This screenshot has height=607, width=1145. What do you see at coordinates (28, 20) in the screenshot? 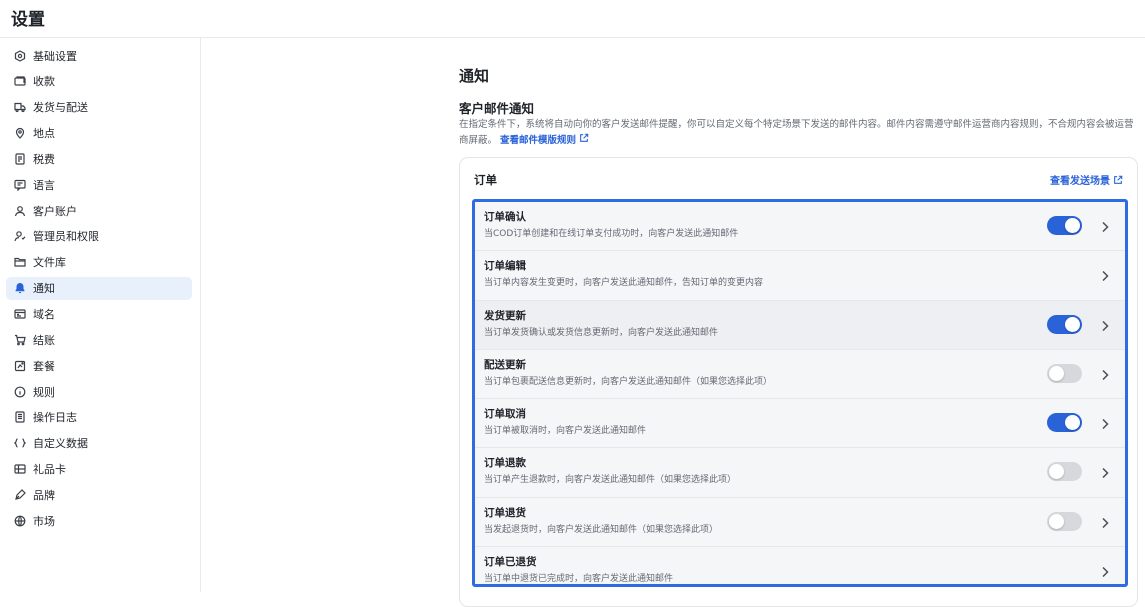
I see `page-header-title: 设置` at bounding box center [28, 20].